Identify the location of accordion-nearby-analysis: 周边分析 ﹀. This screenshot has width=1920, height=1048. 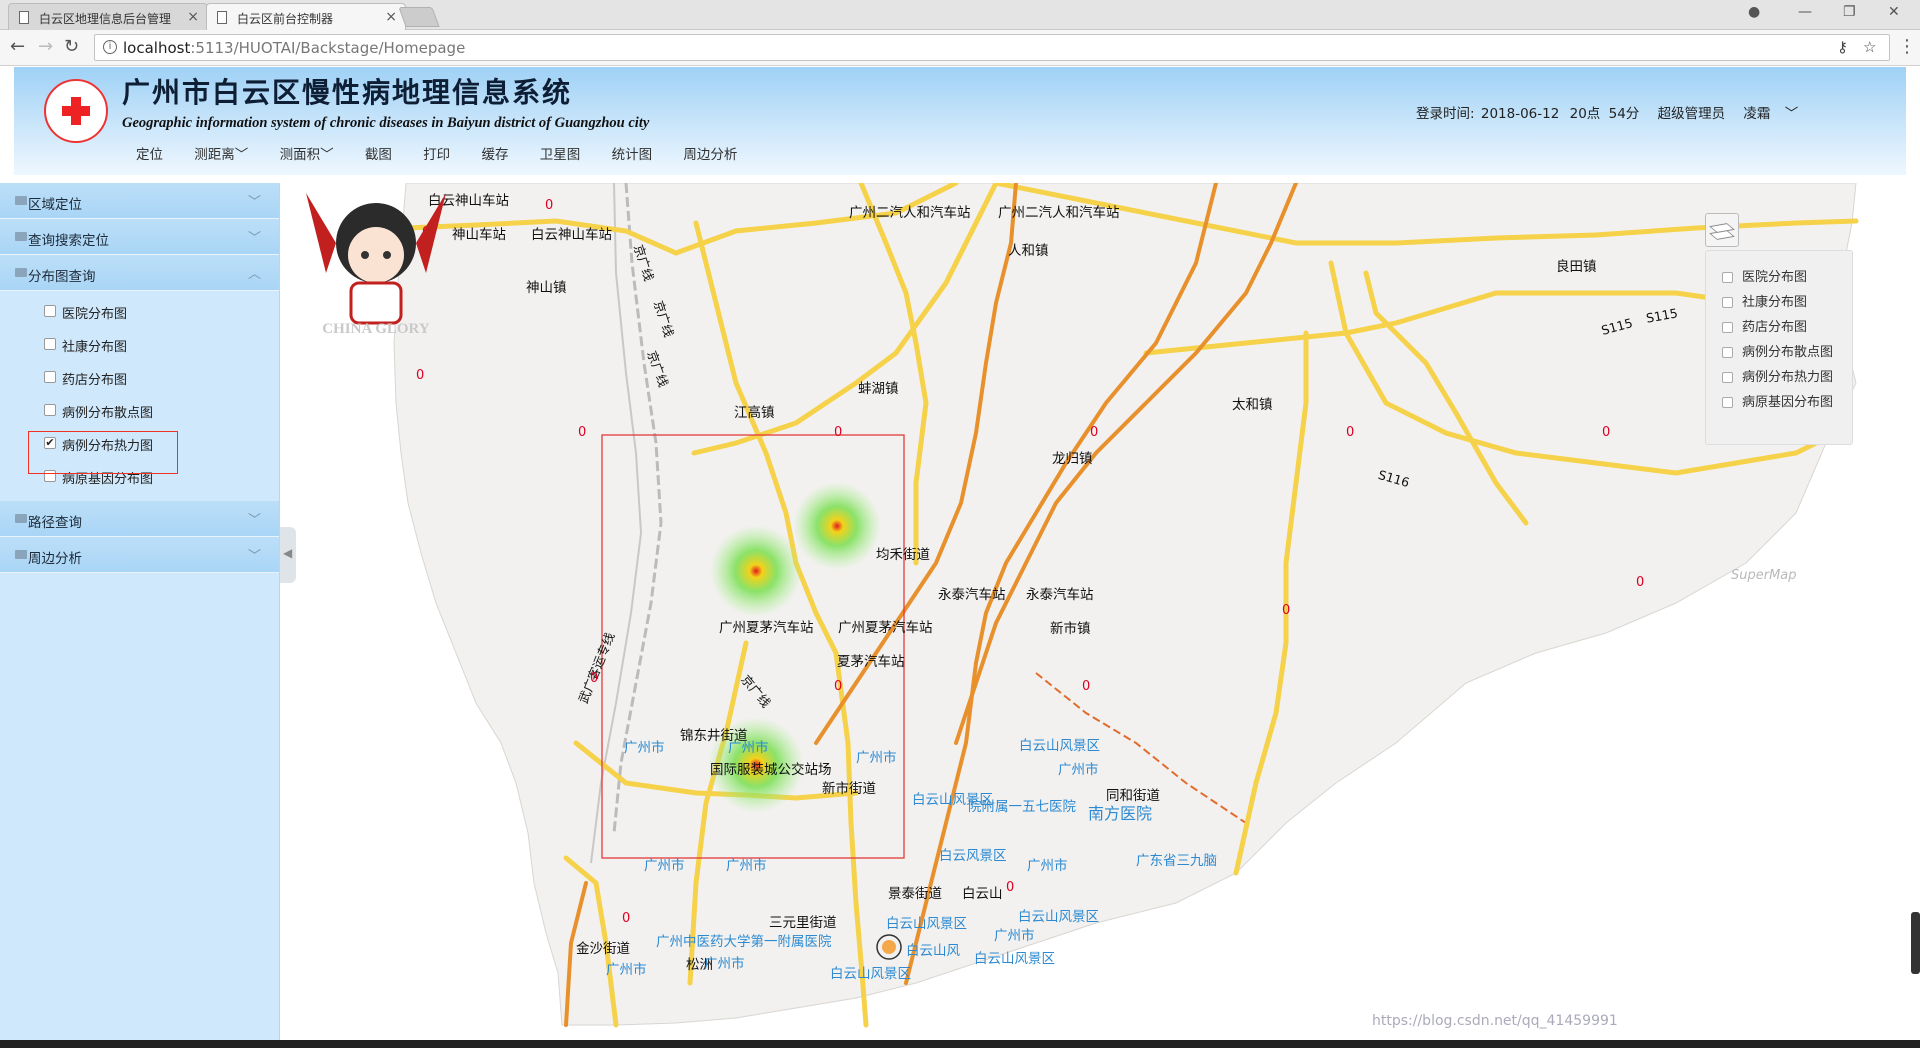
(139, 555).